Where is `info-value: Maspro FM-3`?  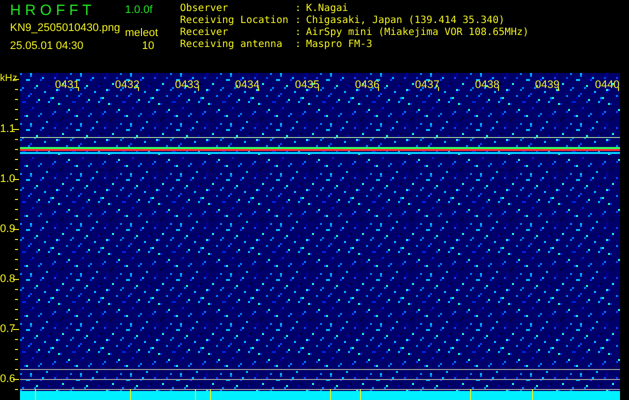
info-value: Maspro FM-3 is located at coordinates (339, 45).